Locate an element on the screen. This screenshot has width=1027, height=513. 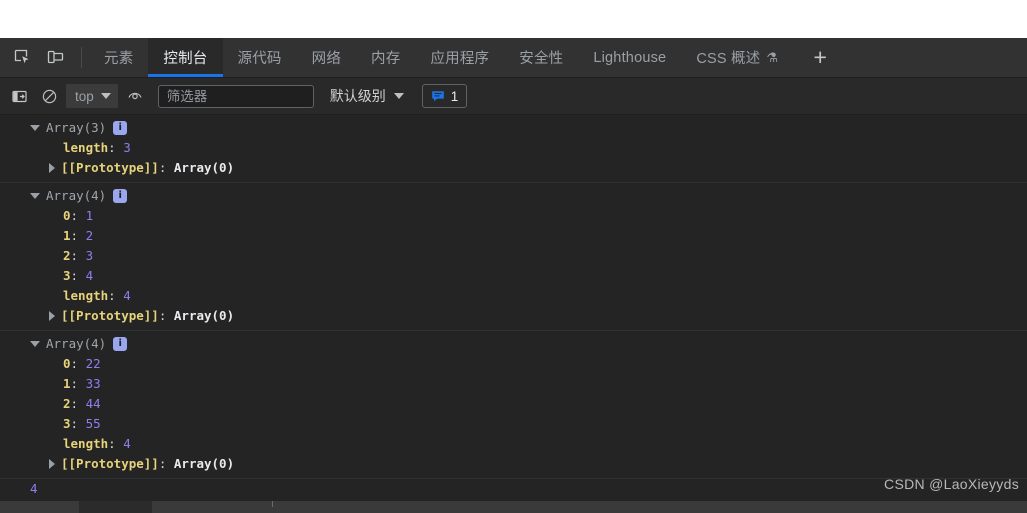
object-property-row: 3: 4 is located at coordinates (513, 276).